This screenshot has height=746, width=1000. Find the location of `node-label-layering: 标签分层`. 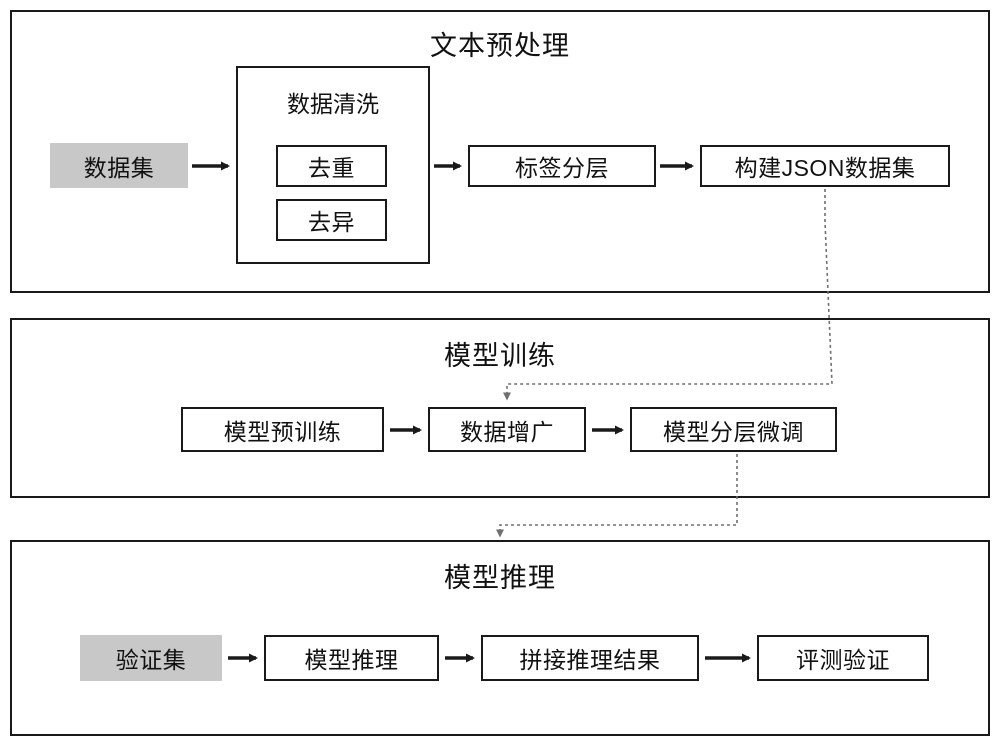

node-label-layering: 标签分层 is located at coordinates (562, 166).